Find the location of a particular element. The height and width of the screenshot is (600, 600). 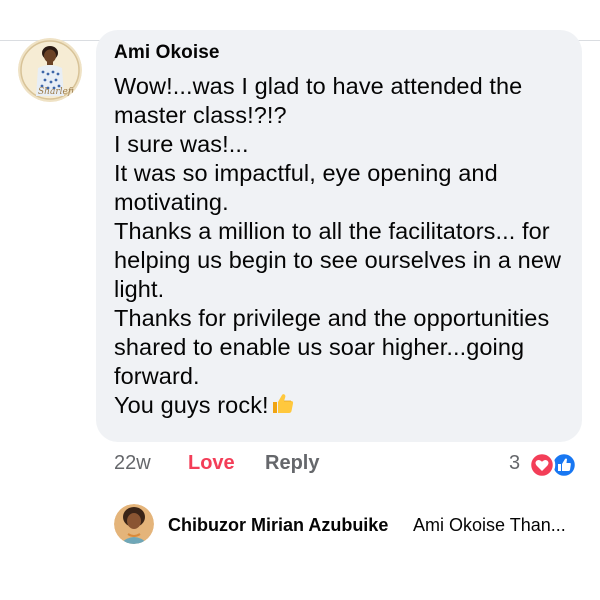

avatar-photo is located at coordinates (134, 524).